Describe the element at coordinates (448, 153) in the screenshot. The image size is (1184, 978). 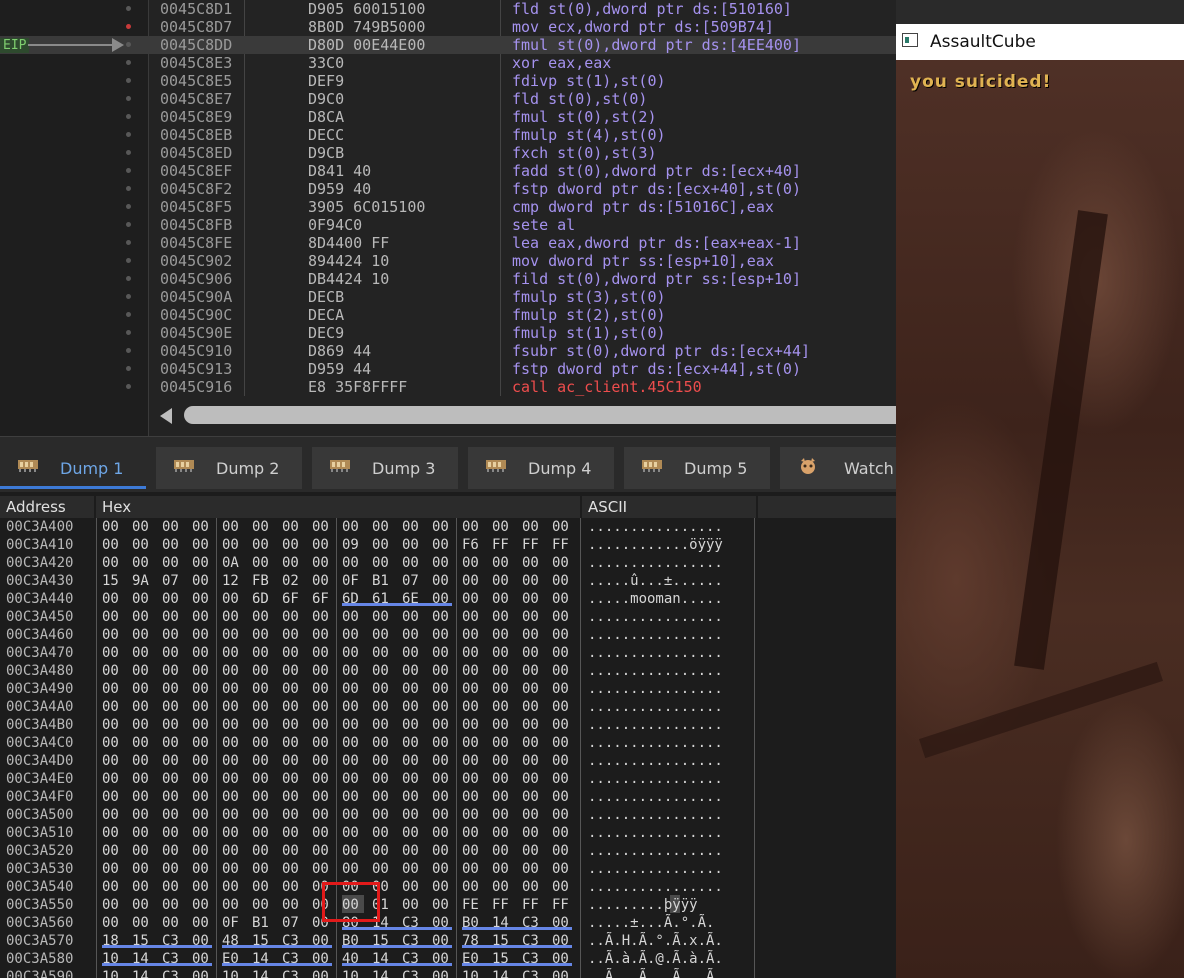
I see `disassembly-row: 0045C8ED D9CB fxch st(0),st(3)` at that location.